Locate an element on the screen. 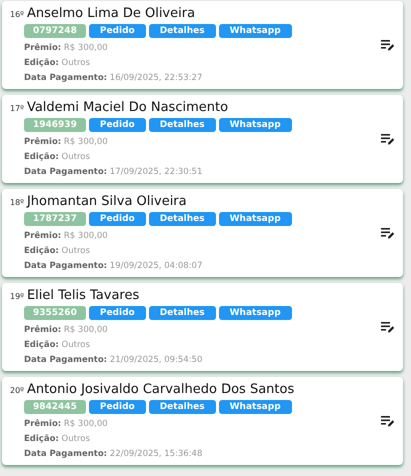  winner-name: Anselmo Lima De Oliveira is located at coordinates (111, 13).